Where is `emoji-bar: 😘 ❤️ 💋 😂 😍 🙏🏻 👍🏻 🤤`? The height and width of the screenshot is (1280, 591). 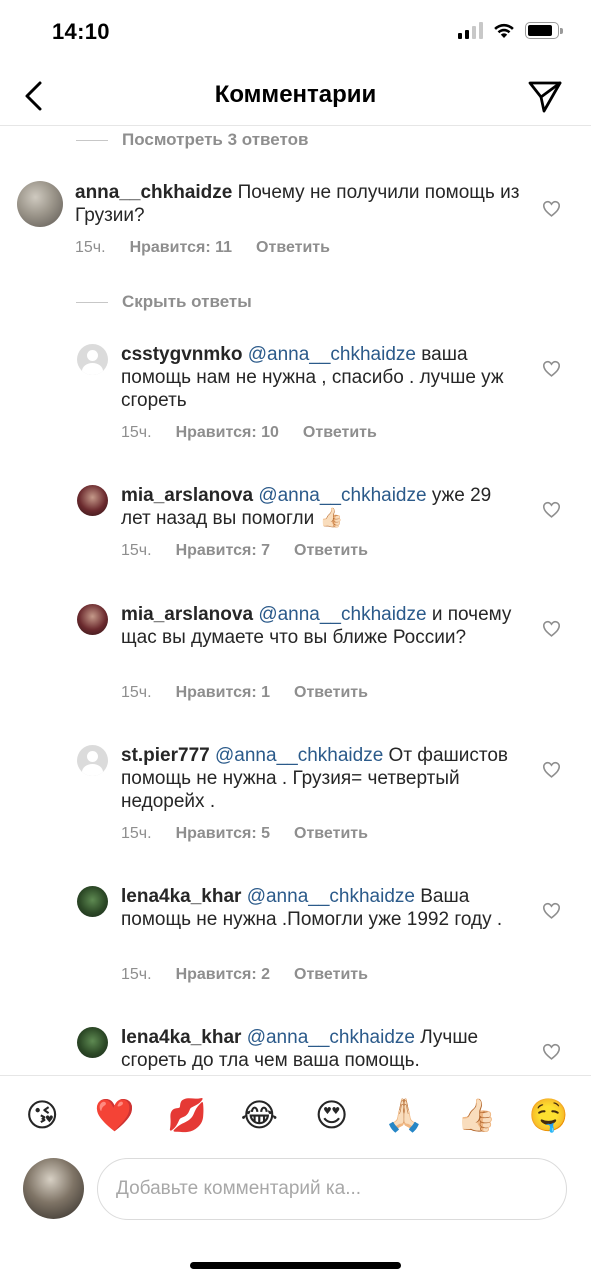
emoji-bar: 😘 ❤️ 💋 😂 😍 🙏🏻 👍🏻 🤤 is located at coordinates (295, 1114).